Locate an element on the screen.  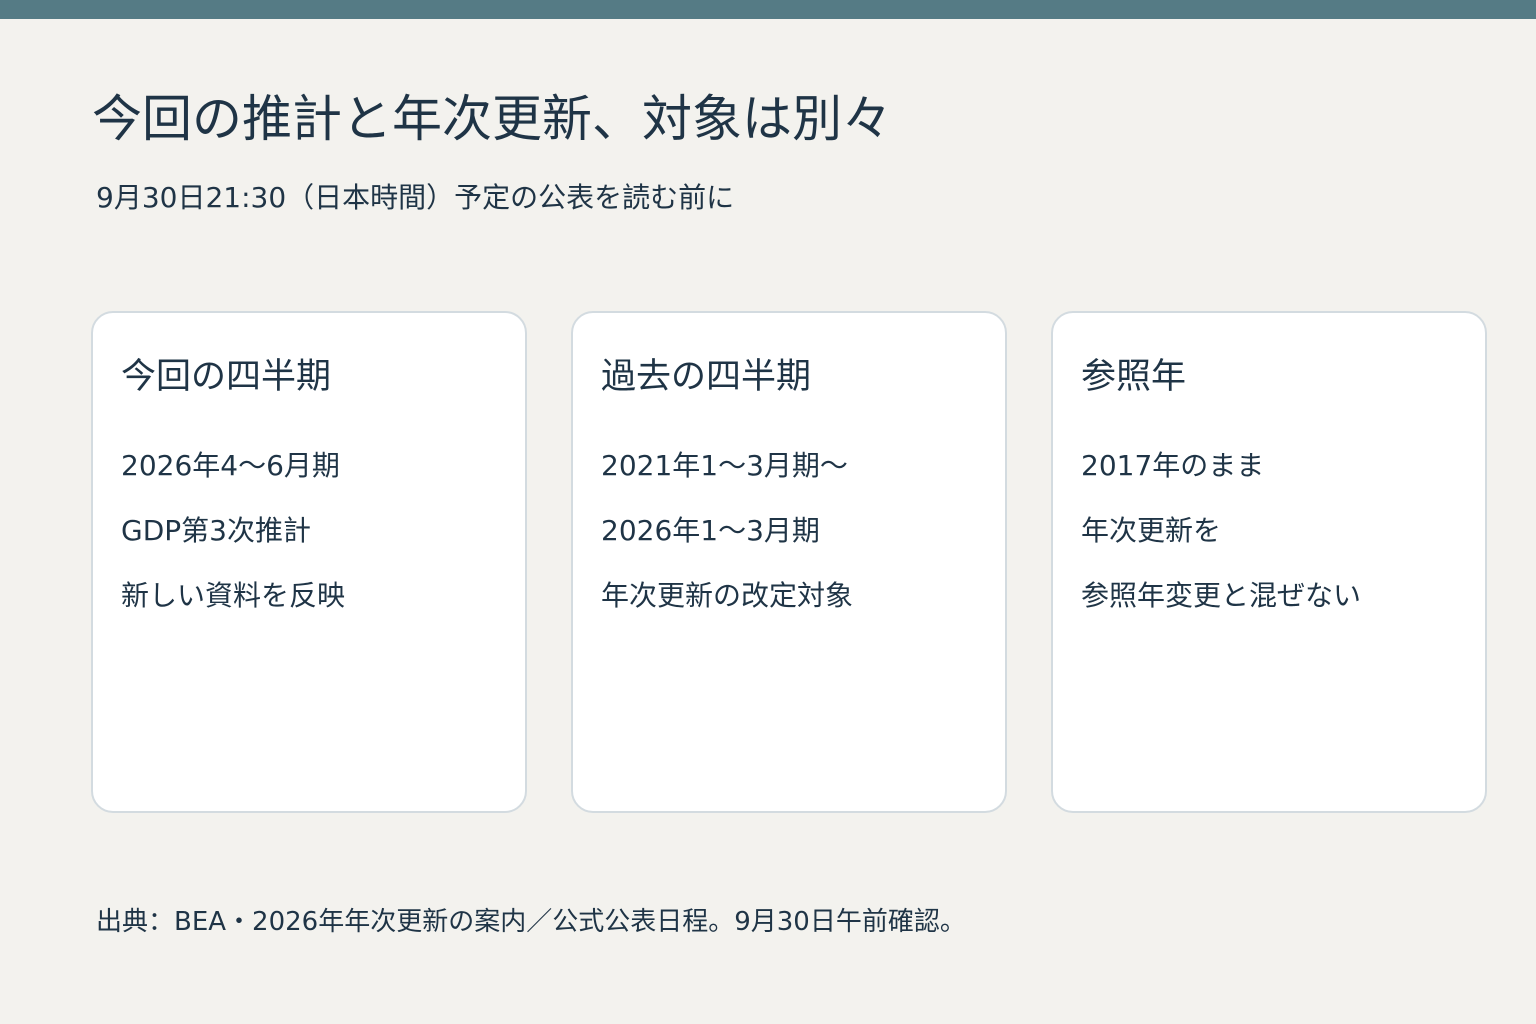
page-subtitle: 9月30日21:30（日本時間）予定の公表を読む前に is located at coordinates (415, 197).